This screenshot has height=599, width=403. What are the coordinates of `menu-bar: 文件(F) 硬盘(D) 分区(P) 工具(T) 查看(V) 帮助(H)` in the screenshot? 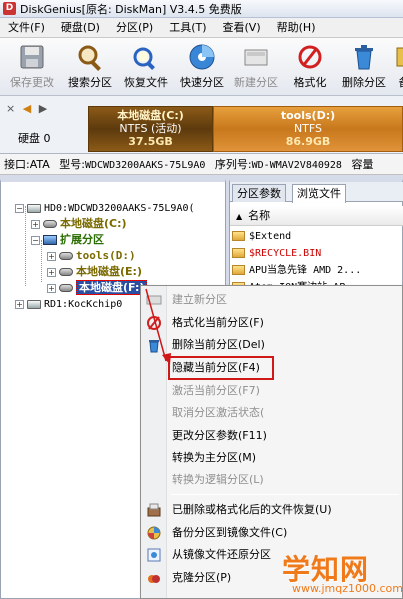 It's located at (201, 28).